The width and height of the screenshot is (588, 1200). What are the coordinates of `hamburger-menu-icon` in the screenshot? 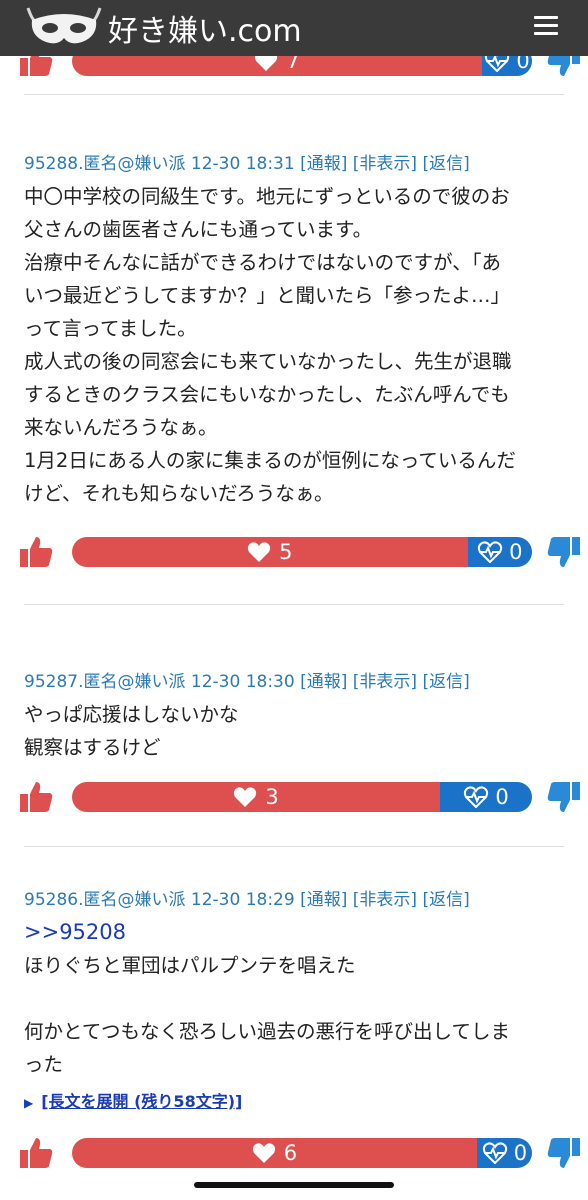 It's located at (546, 27).